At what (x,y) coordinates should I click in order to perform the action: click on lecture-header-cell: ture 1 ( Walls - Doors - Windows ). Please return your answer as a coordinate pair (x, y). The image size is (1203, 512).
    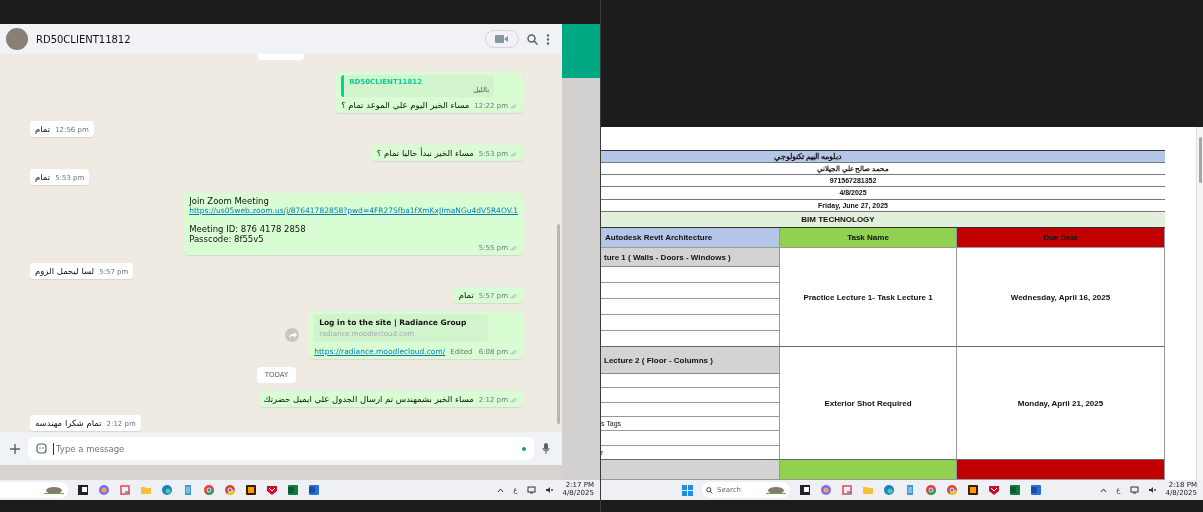
    Looking at the image, I should click on (690, 257).